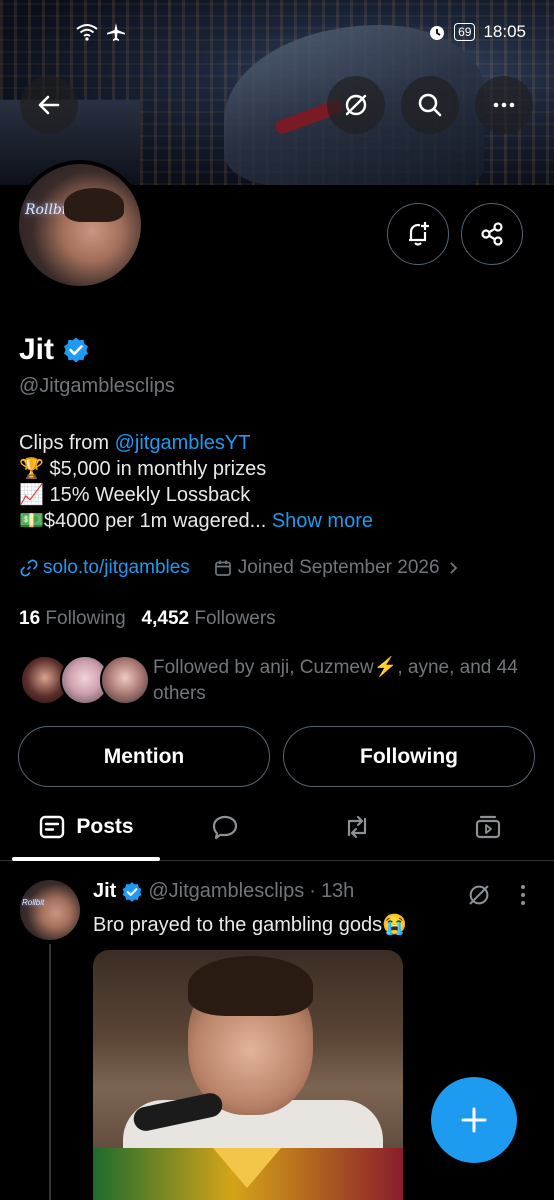 Image resolution: width=554 pixels, height=1200 pixels. What do you see at coordinates (277, 828) in the screenshot?
I see `profile-tabs: Posts` at bounding box center [277, 828].